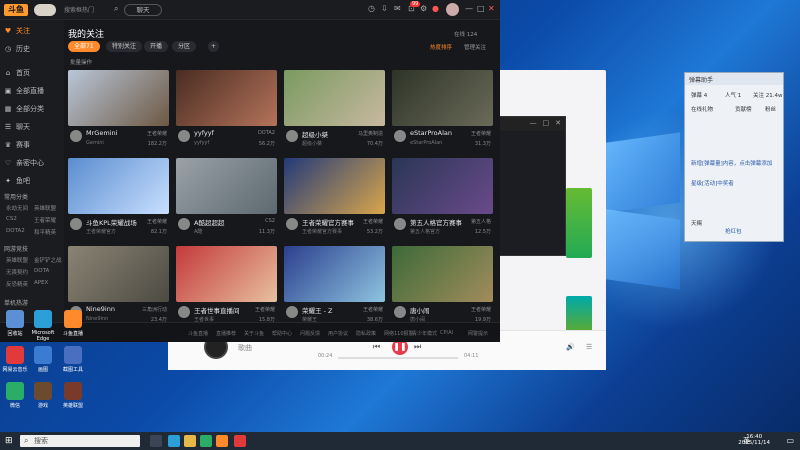  What do you see at coordinates (143, 10) in the screenshot?
I see `chat-tab-button: 聊天` at bounding box center [143, 10].